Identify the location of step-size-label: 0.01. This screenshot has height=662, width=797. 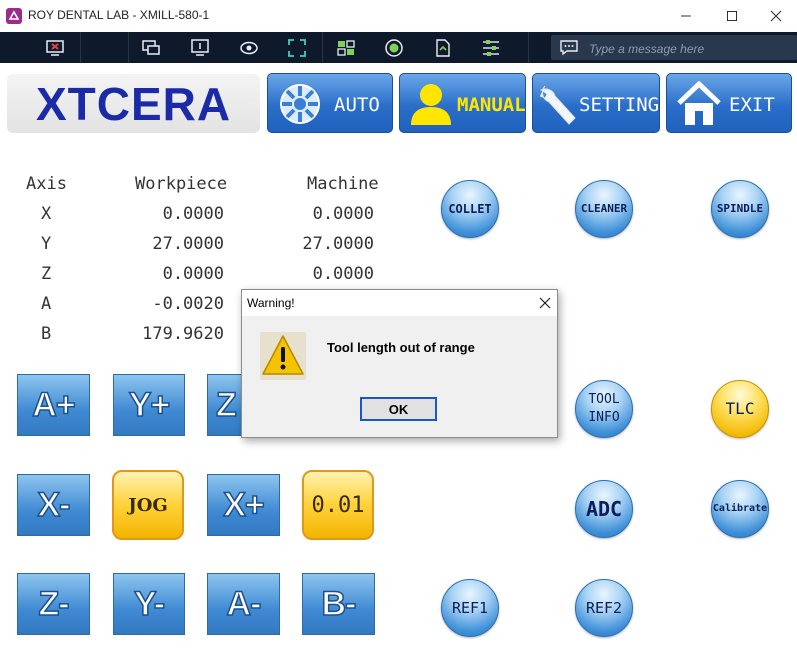
(338, 505).